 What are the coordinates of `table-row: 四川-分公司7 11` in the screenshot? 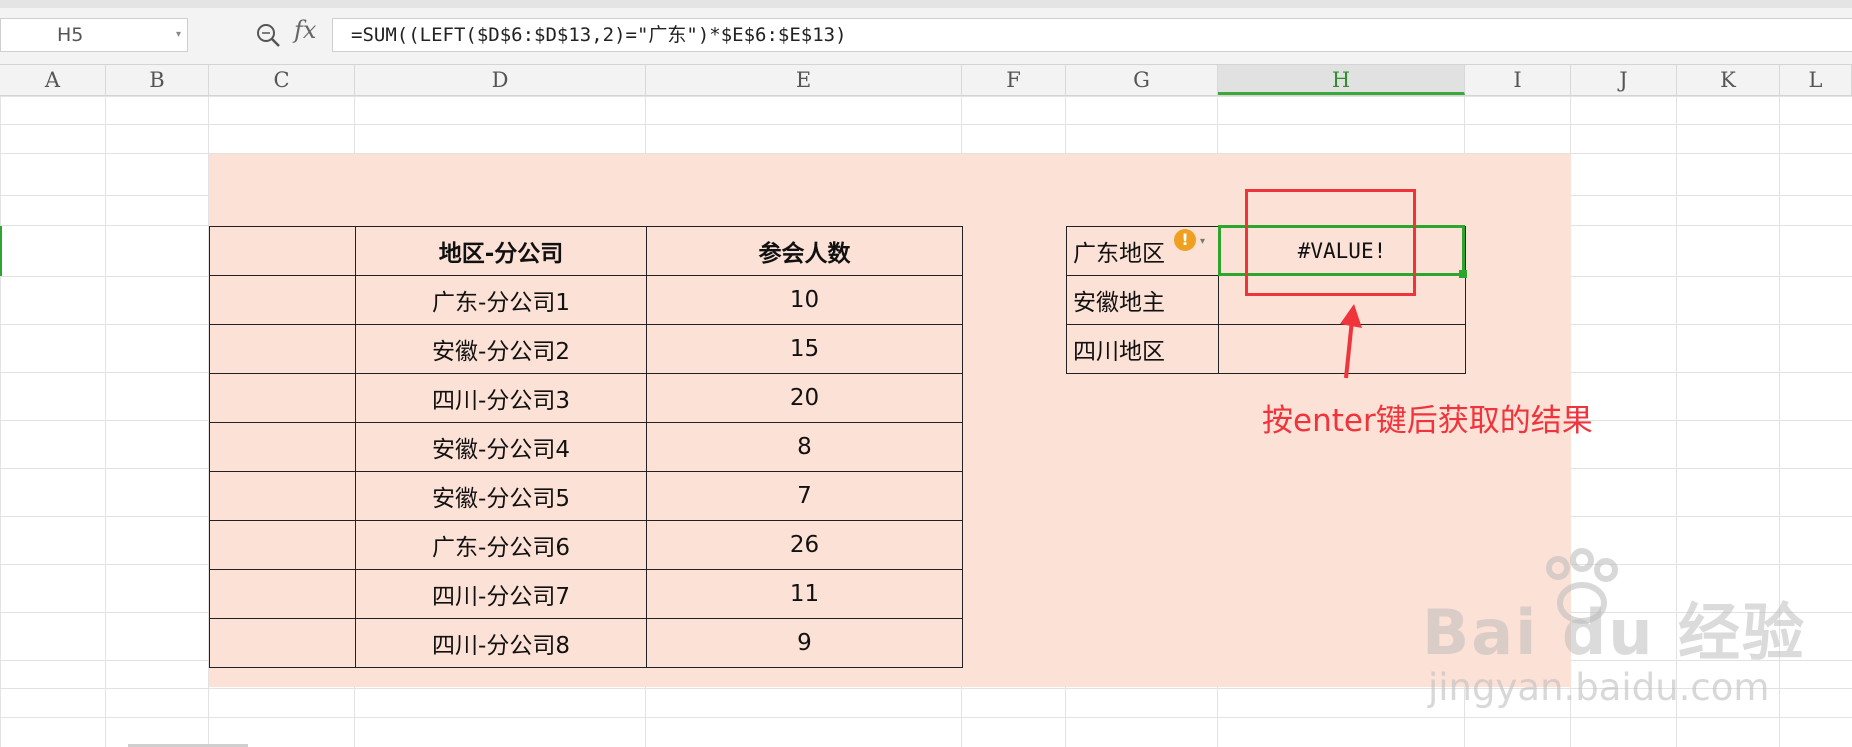 It's located at (586, 594).